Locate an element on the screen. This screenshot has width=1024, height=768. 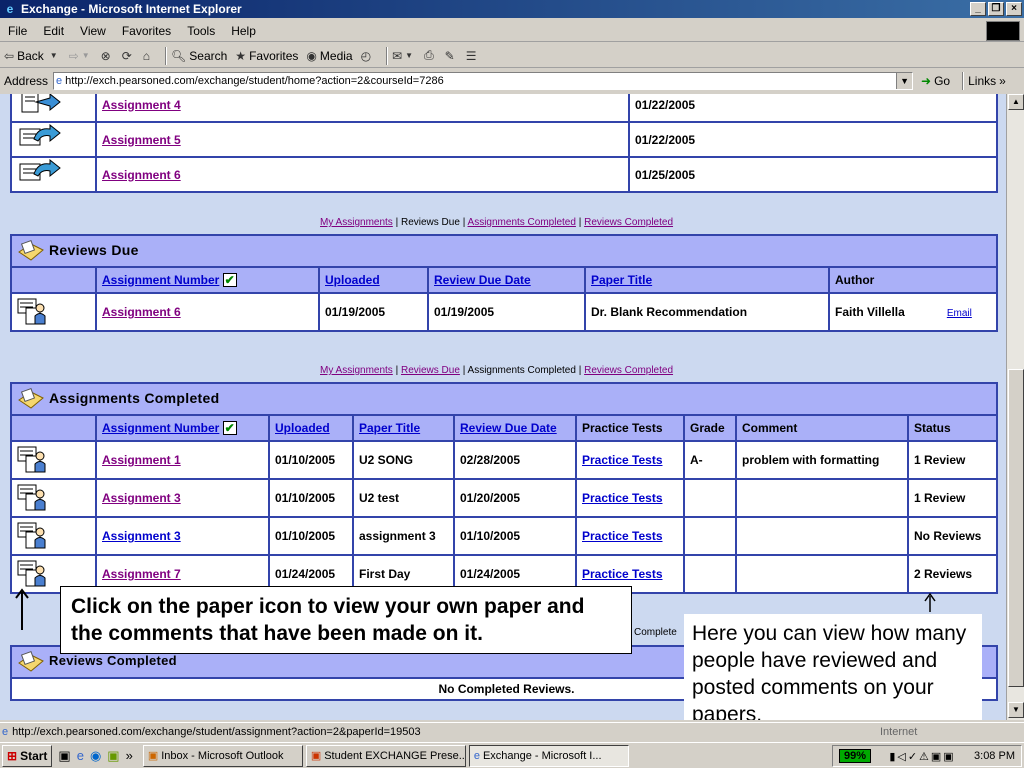
page-icon: e is located at coordinates (5, 731).